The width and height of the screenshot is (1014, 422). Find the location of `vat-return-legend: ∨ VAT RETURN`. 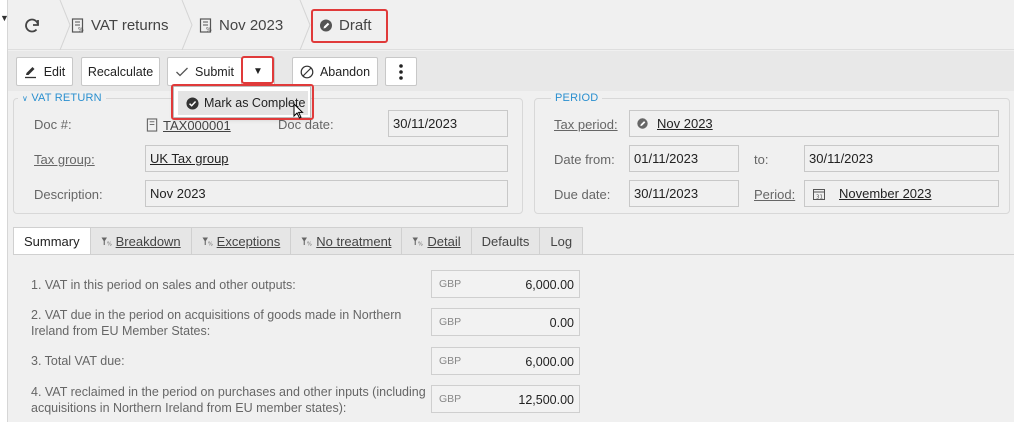

vat-return-legend: ∨ VAT RETURN is located at coordinates (62, 98).